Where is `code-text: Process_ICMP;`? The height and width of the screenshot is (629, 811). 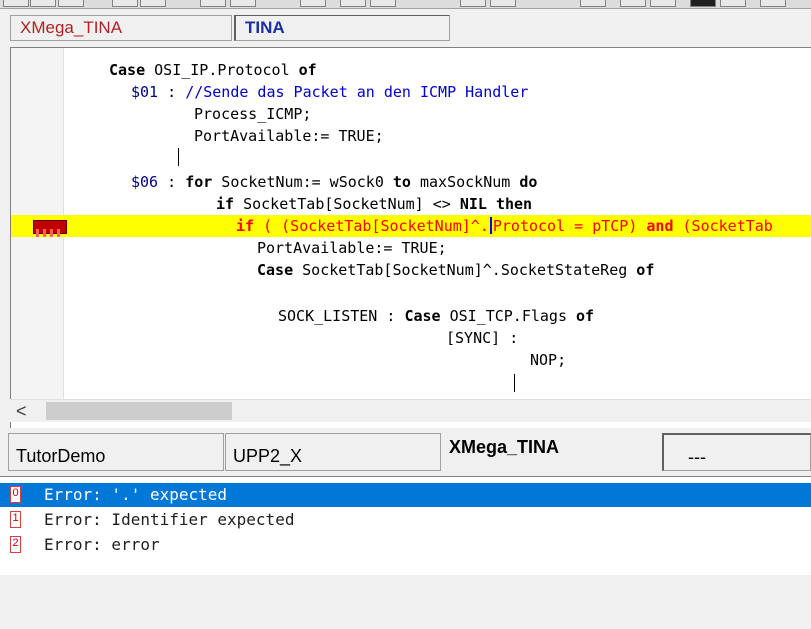
code-text: Process_ICMP; is located at coordinates (252, 114).